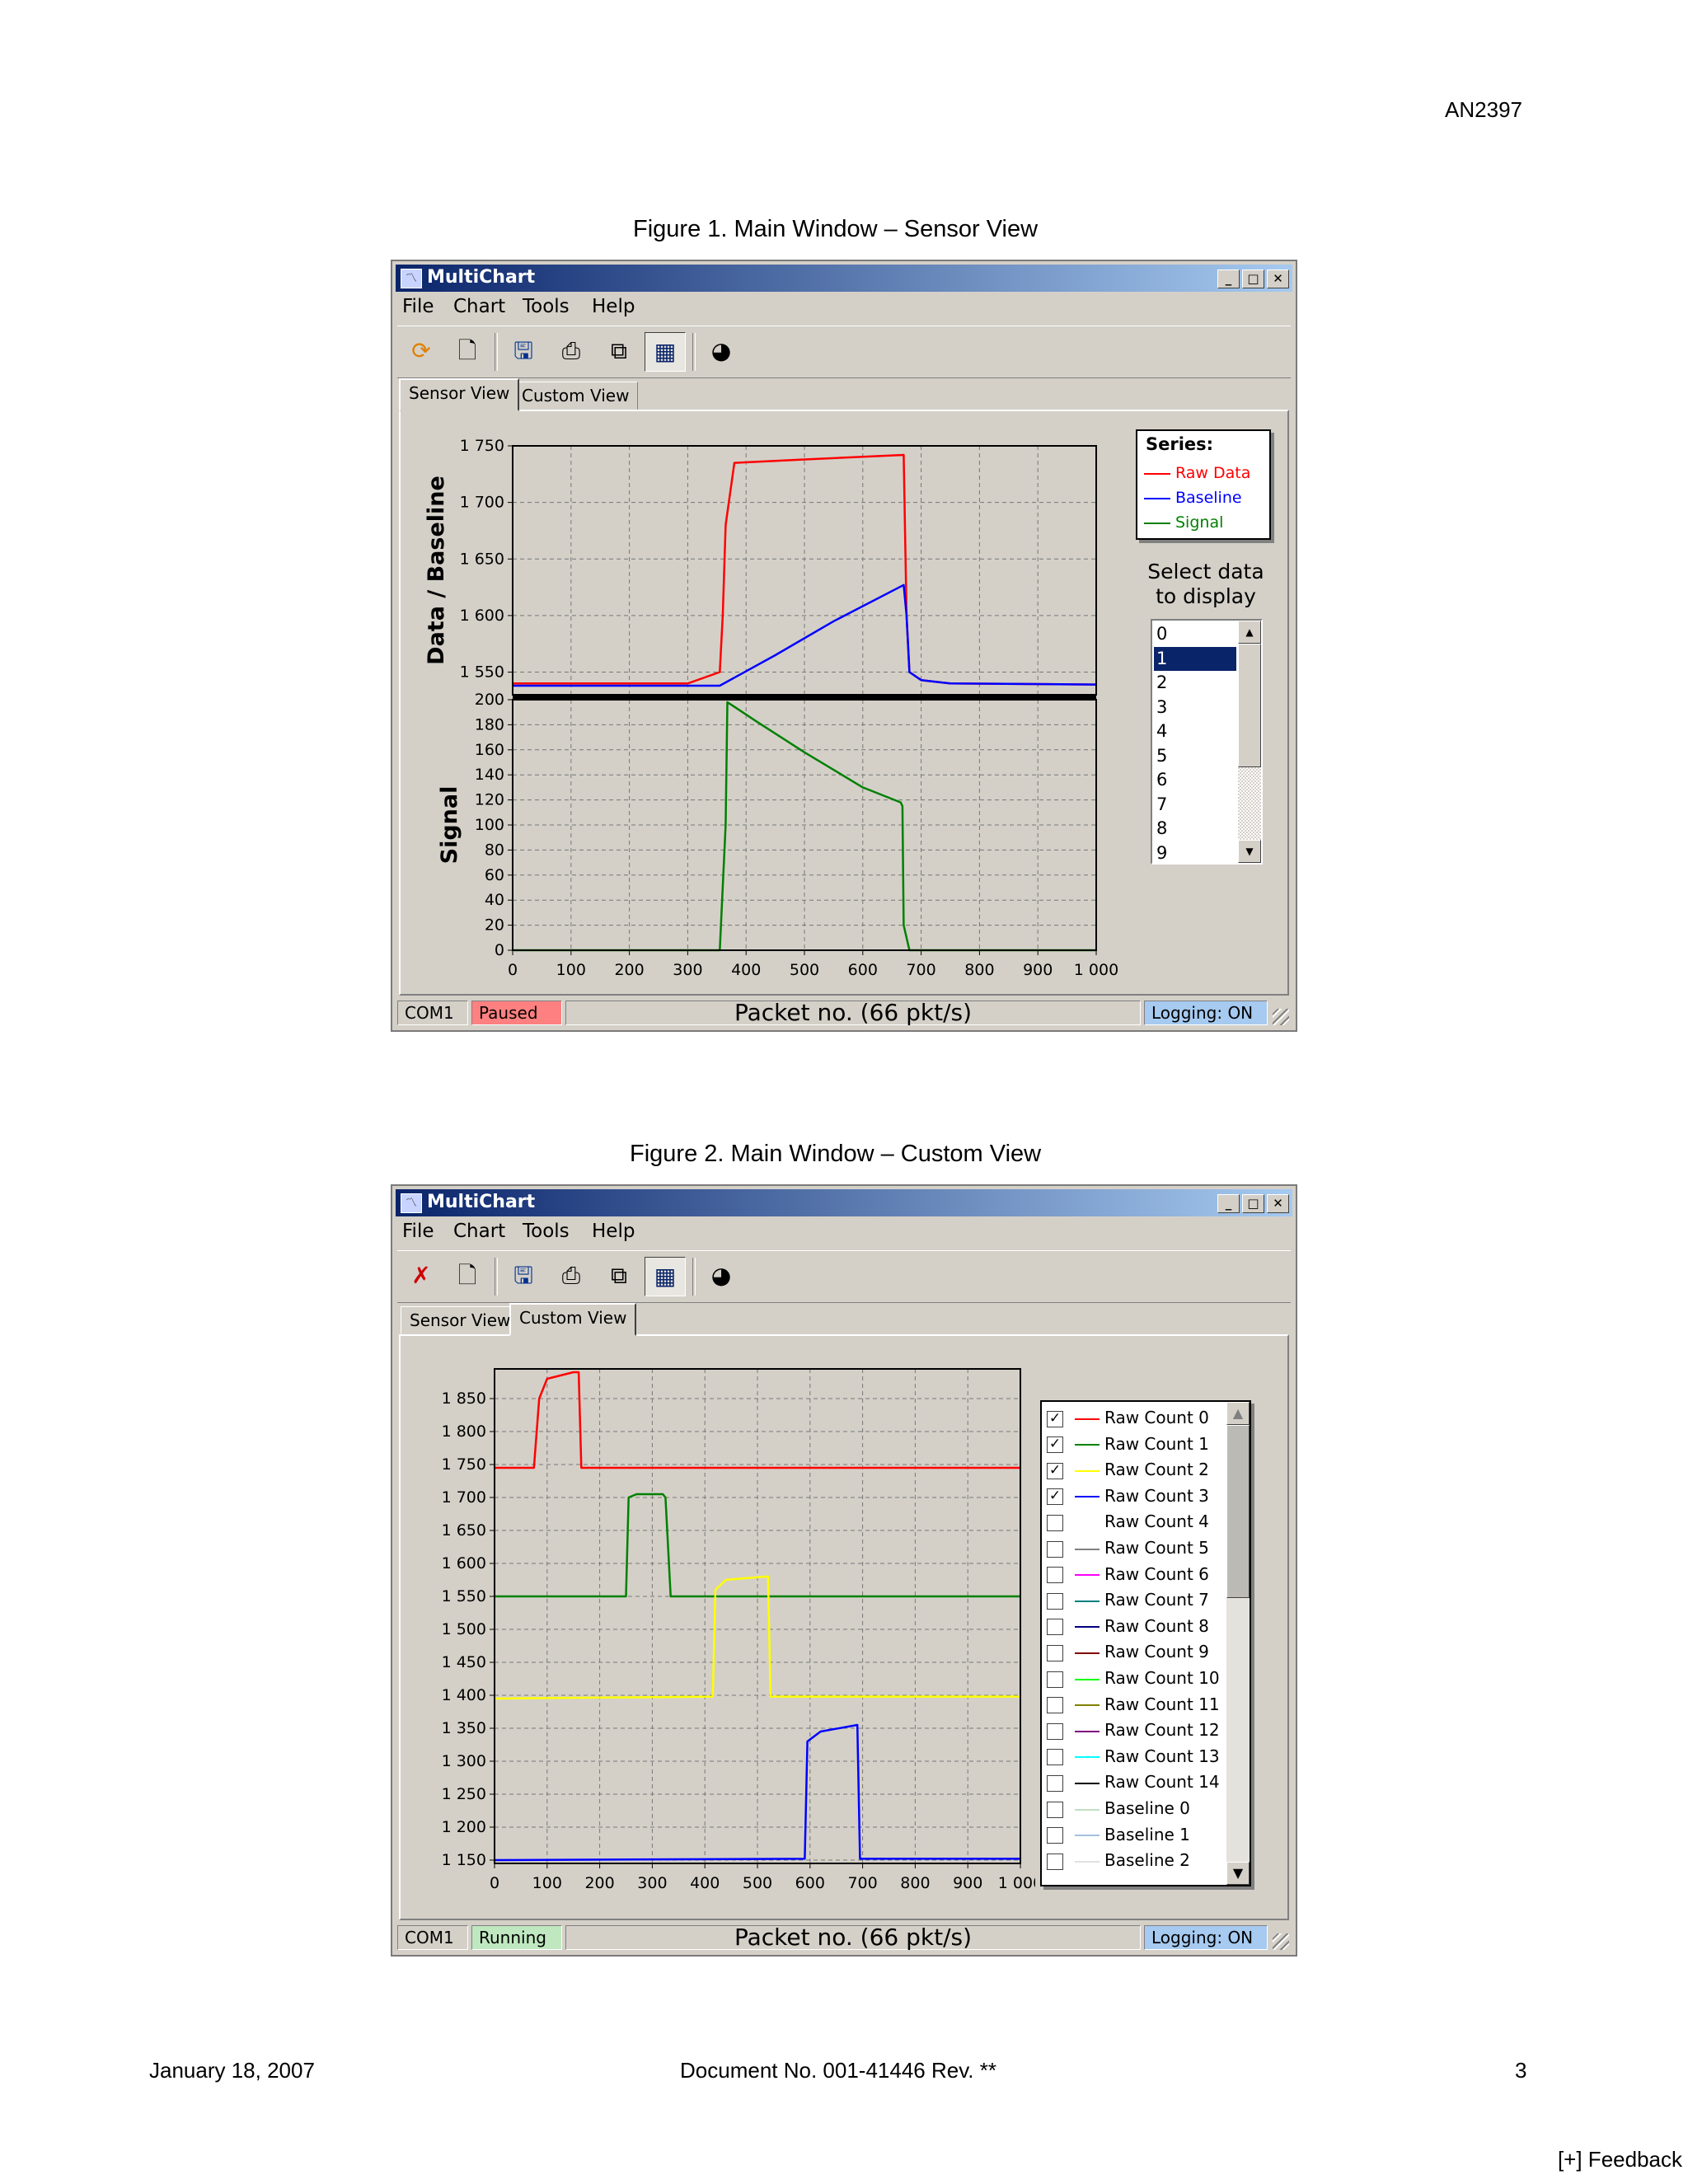  Describe the element at coordinates (1620, 2159) in the screenshot. I see `feedback-link: [+] Feedback` at that location.